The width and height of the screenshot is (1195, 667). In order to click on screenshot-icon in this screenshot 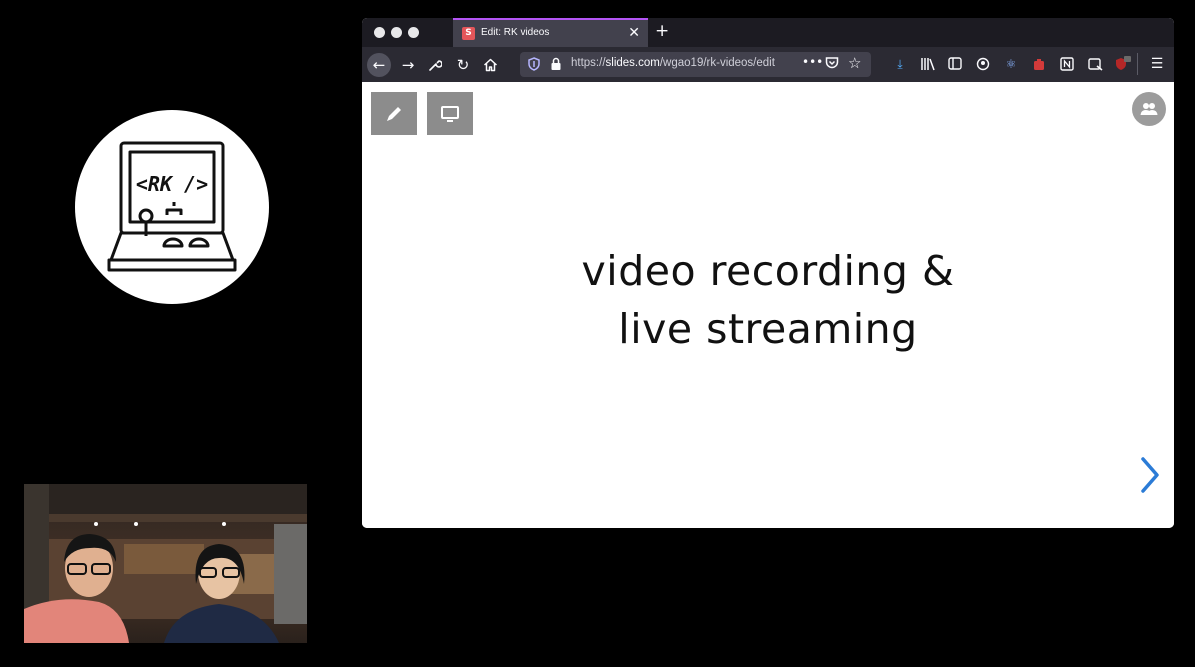, I will do `click(1095, 64)`.